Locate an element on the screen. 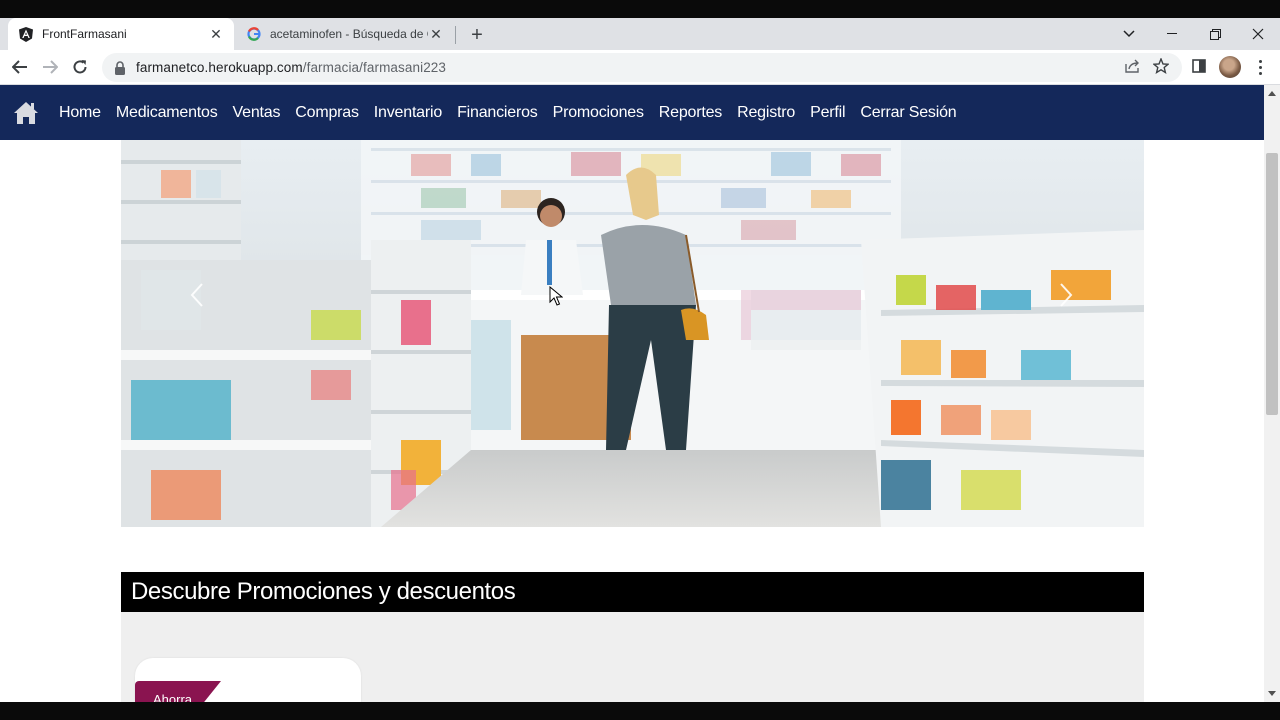 This screenshot has height=720, width=1280. url-host: farmanetco.herokuapp.com is located at coordinates (219, 67).